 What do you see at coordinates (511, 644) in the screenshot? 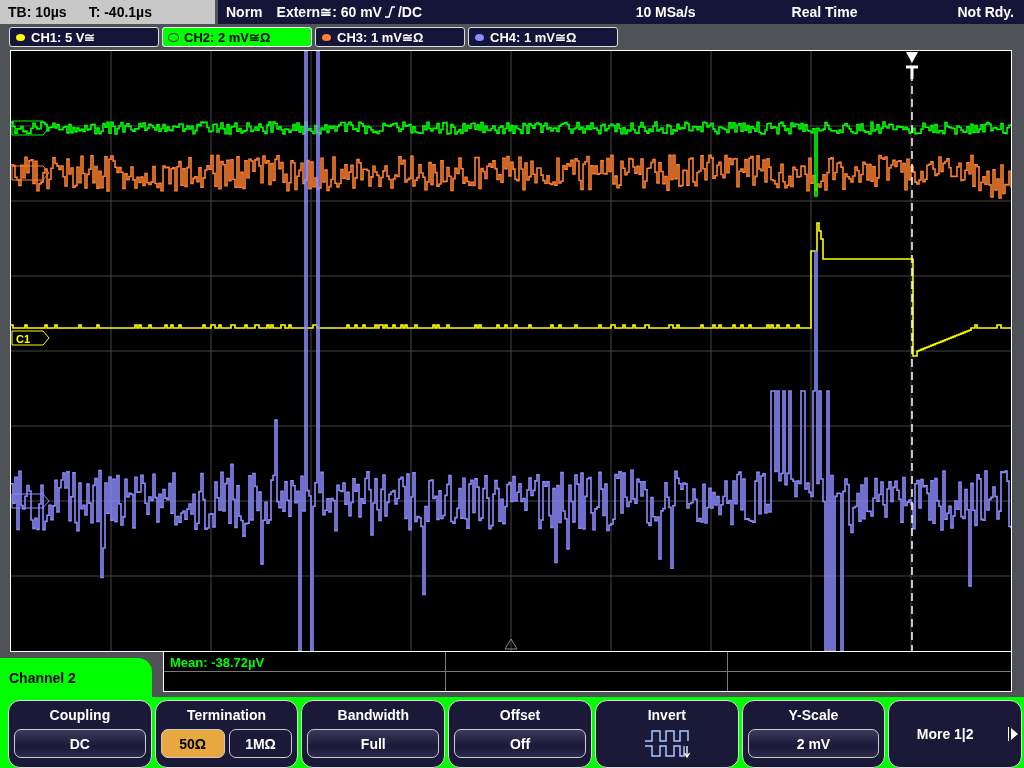
I see `trigger-position-icon` at bounding box center [511, 644].